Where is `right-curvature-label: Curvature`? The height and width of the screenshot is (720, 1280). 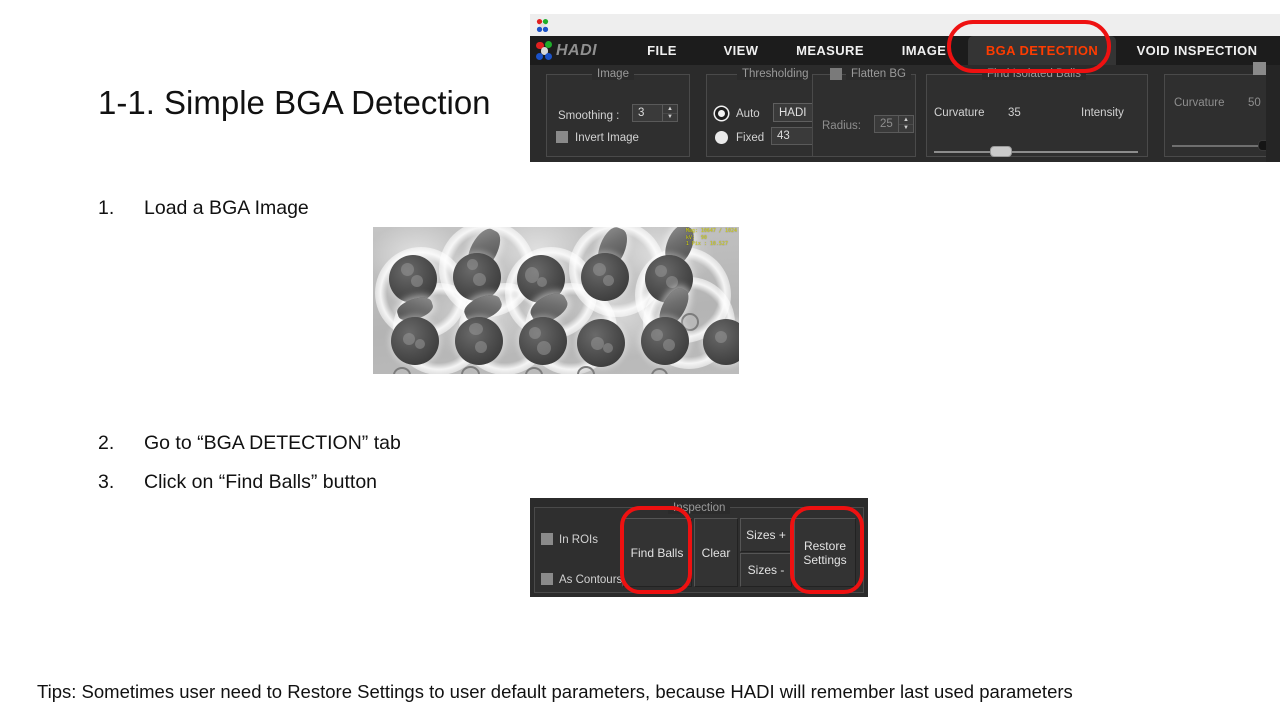 right-curvature-label: Curvature is located at coordinates (1199, 103).